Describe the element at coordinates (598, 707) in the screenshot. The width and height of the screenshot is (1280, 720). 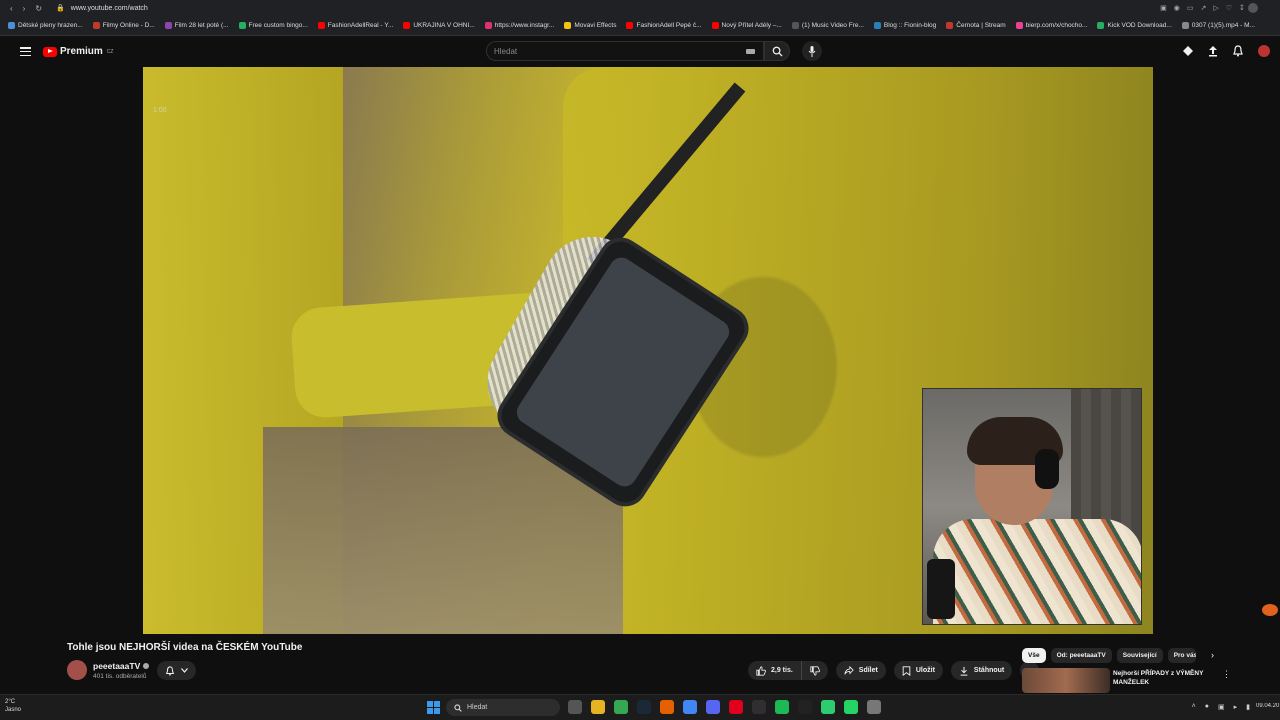
I see `explorer-icon` at that location.